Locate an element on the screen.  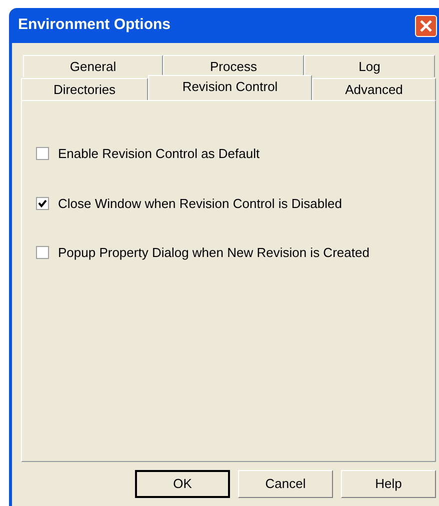
checkbox-label: Popup Property Dialog when New Revision is Created is located at coordinates (214, 253).